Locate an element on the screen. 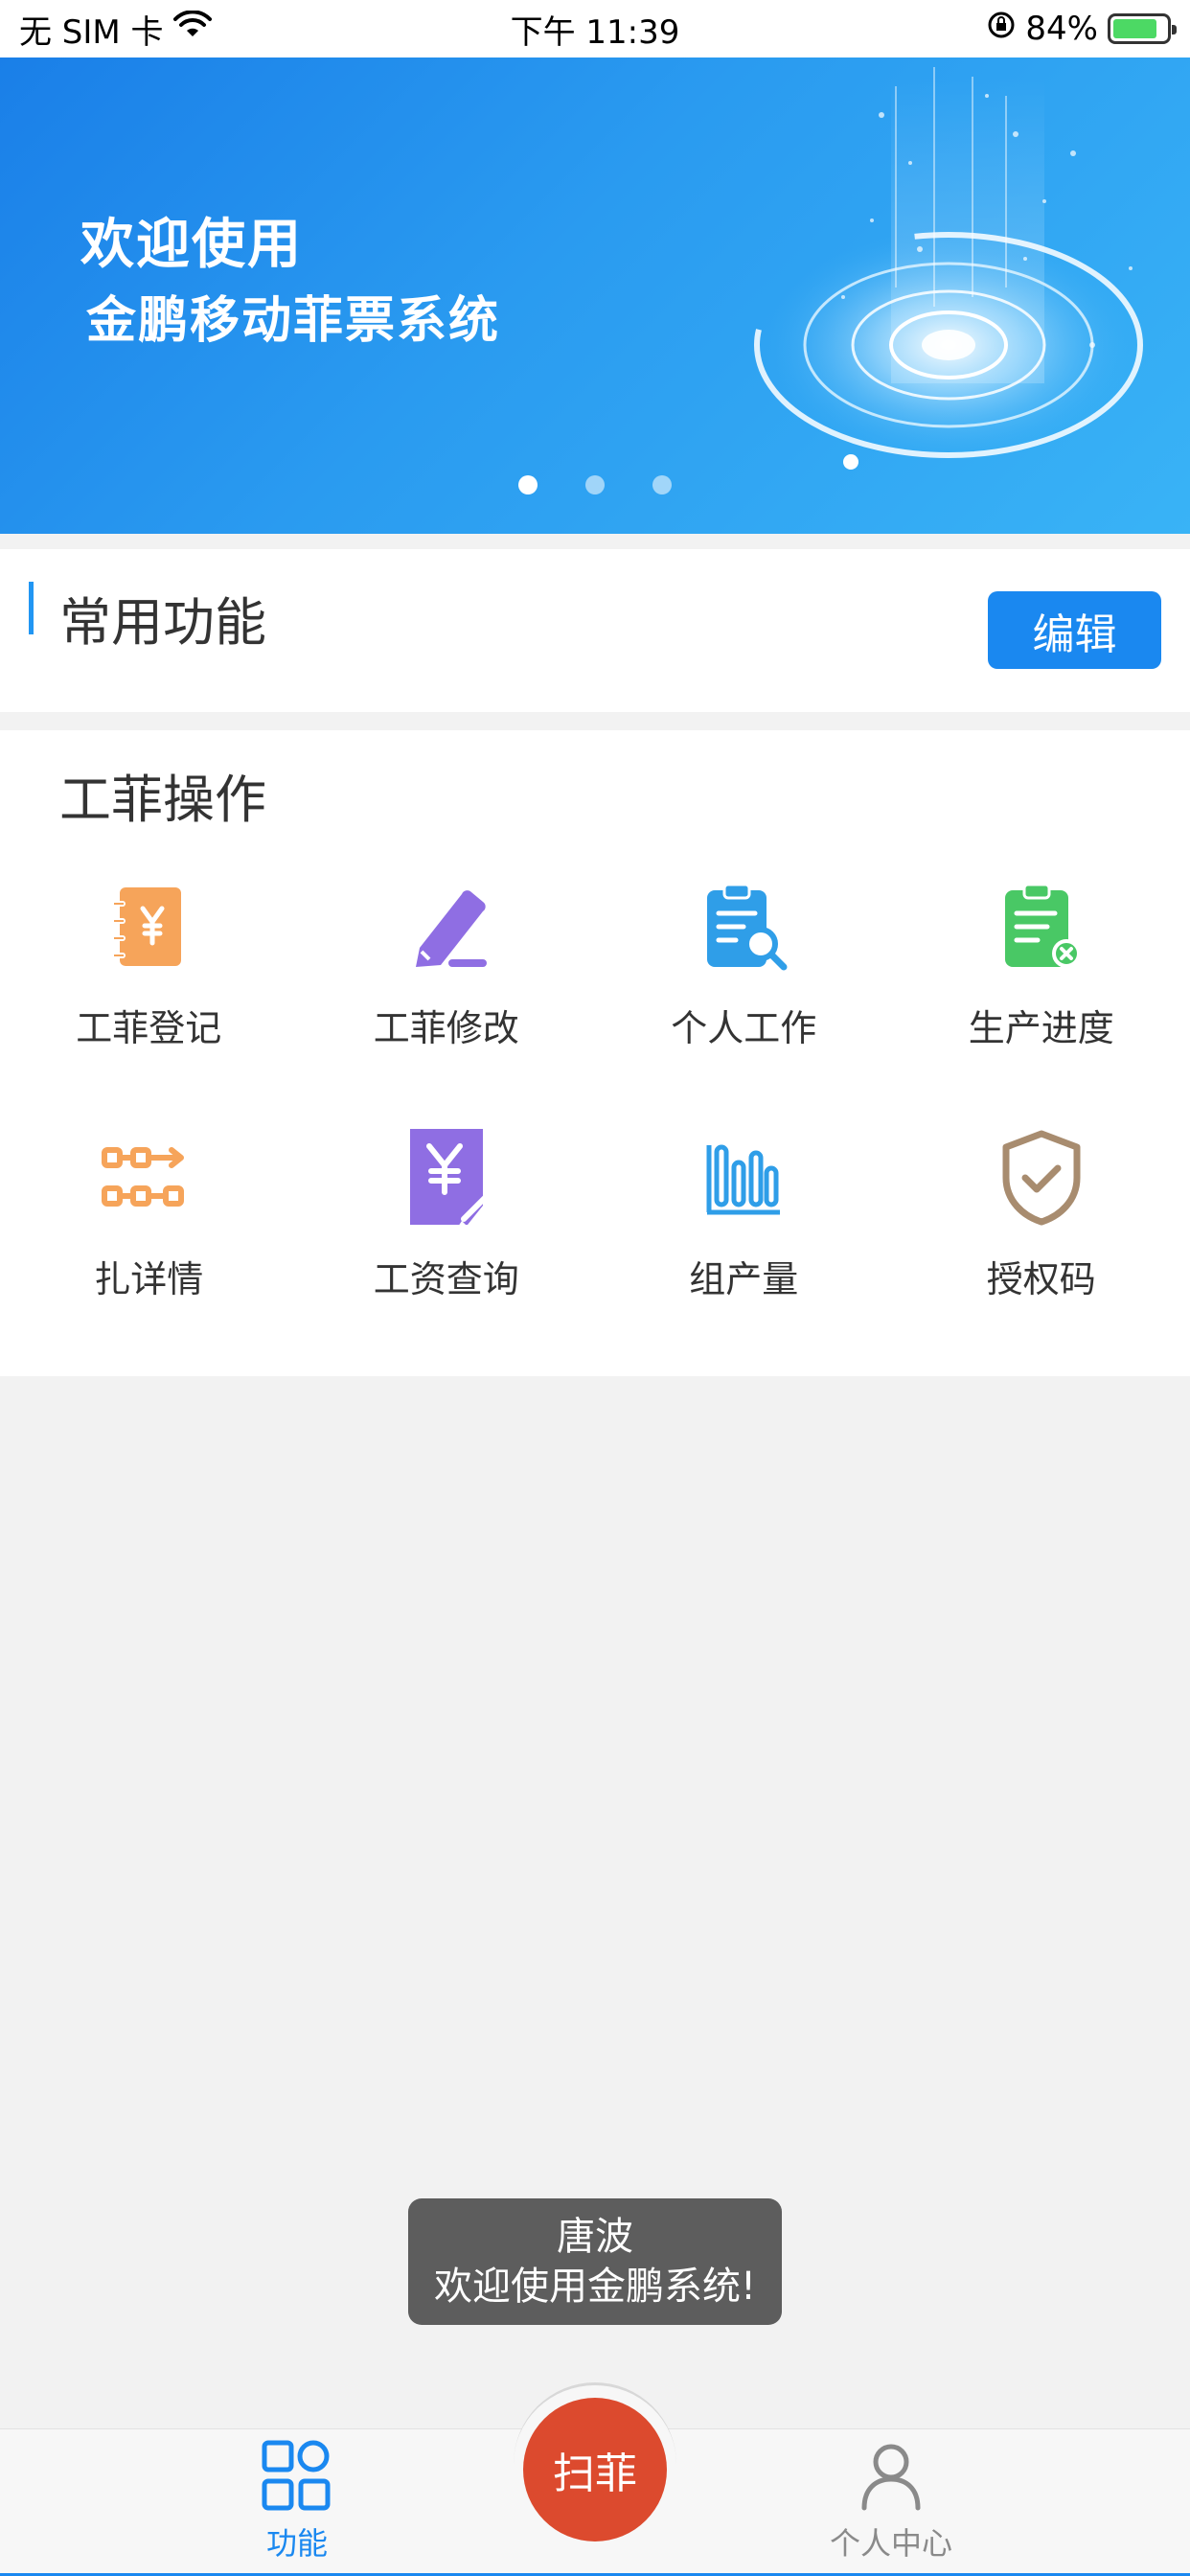 The image size is (1190, 2576). toast-user-name: 唐波 is located at coordinates (595, 2237).